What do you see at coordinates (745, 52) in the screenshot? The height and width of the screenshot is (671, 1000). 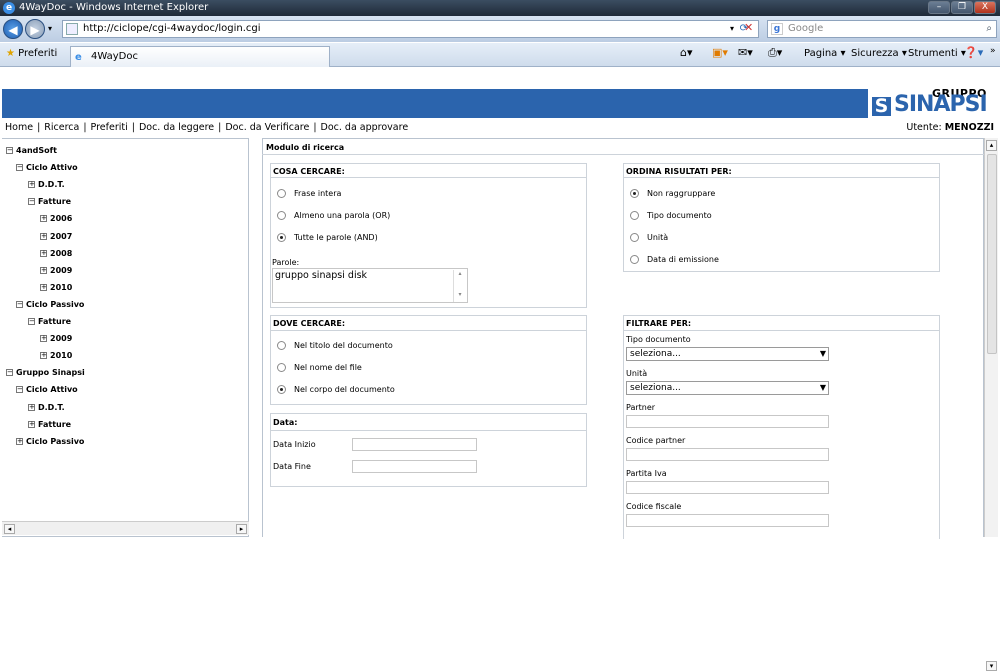 I see `mail-icon: ✉▾` at bounding box center [745, 52].